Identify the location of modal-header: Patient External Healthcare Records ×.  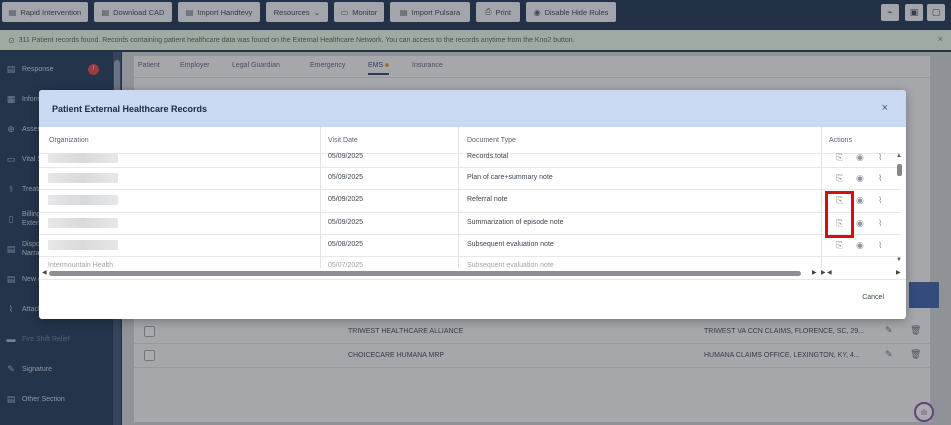
(472, 108).